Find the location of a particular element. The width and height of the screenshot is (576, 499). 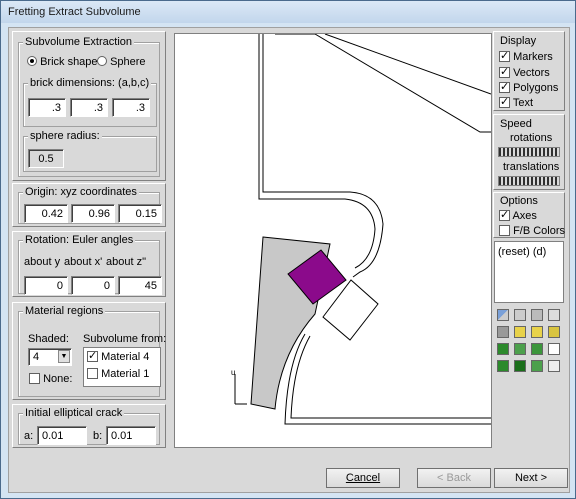

axes-checkbox-indicator is located at coordinates (504, 214).